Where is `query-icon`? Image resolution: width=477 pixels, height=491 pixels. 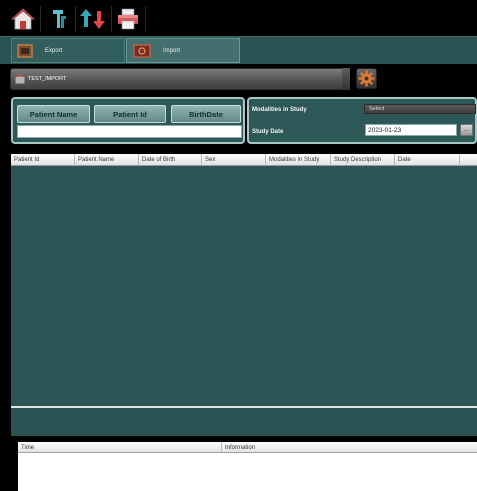 query-icon is located at coordinates (59, 19).